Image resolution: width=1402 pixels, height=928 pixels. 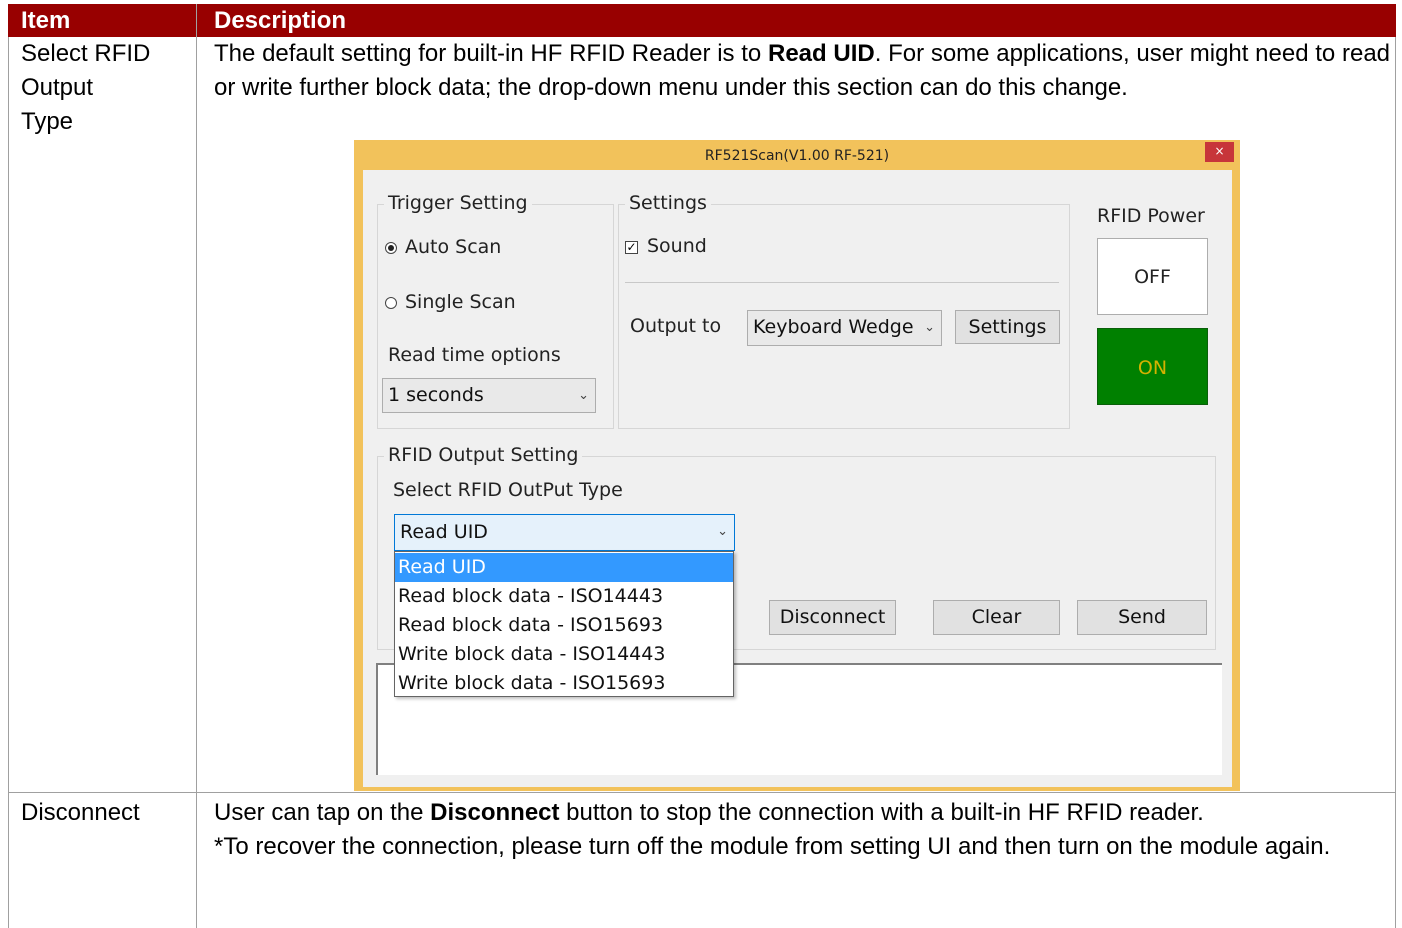 What do you see at coordinates (1142, 617) in the screenshot?
I see `send-button: Send` at bounding box center [1142, 617].